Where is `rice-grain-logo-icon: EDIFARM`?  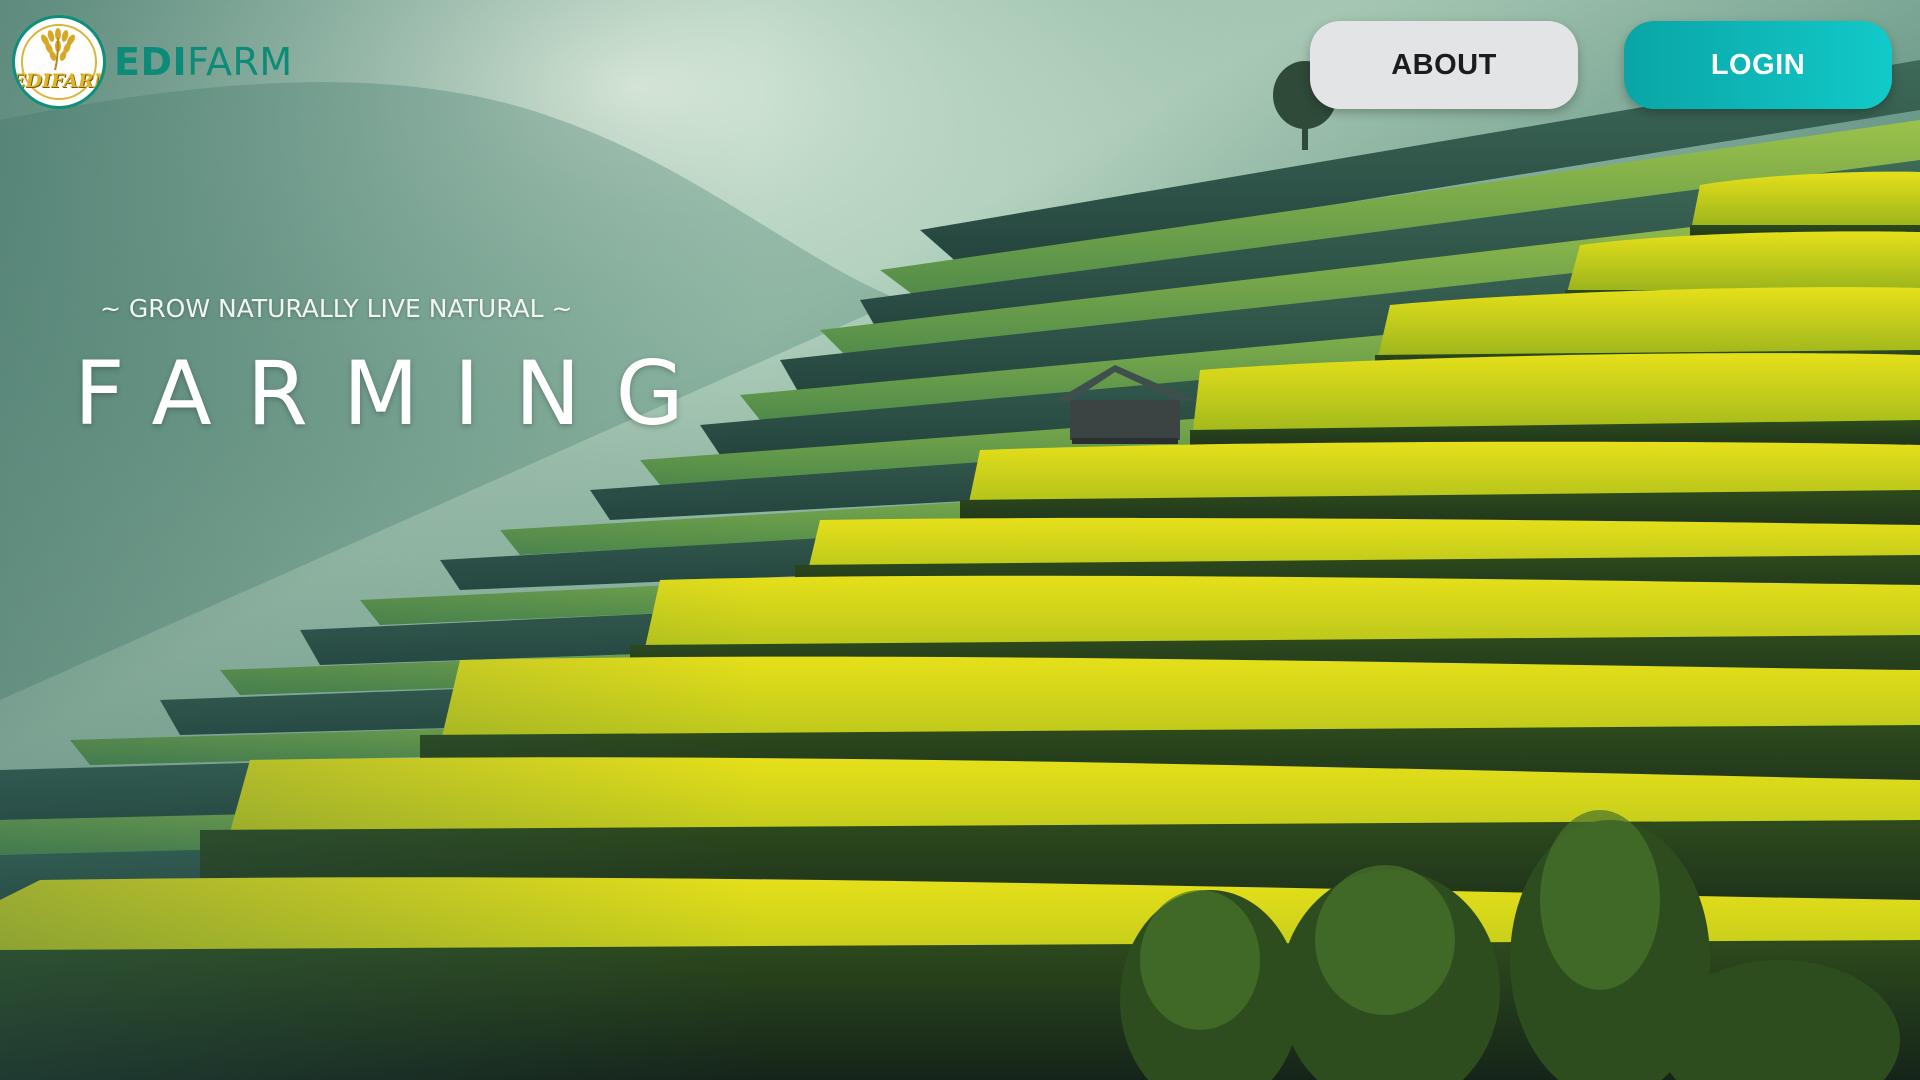
rice-grain-logo-icon: EDIFARM is located at coordinates (59, 62).